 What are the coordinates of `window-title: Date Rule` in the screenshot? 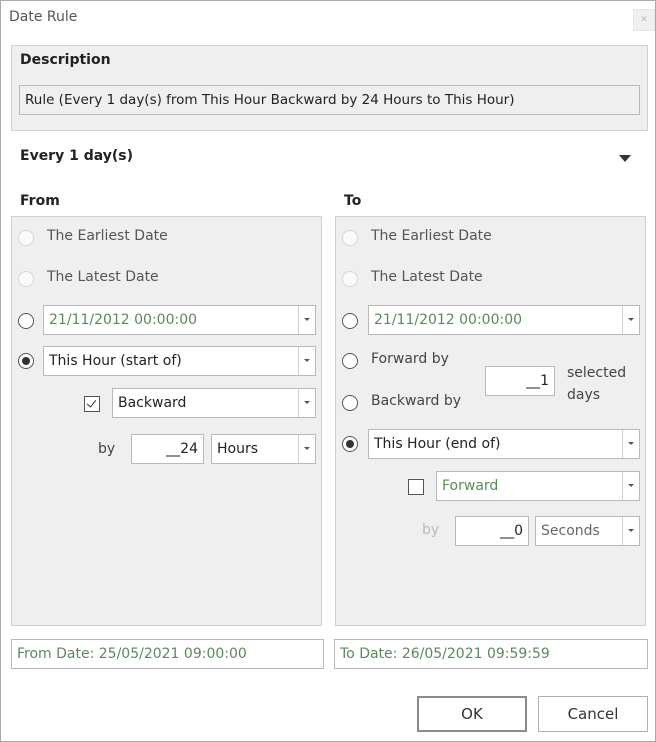 It's located at (43, 17).